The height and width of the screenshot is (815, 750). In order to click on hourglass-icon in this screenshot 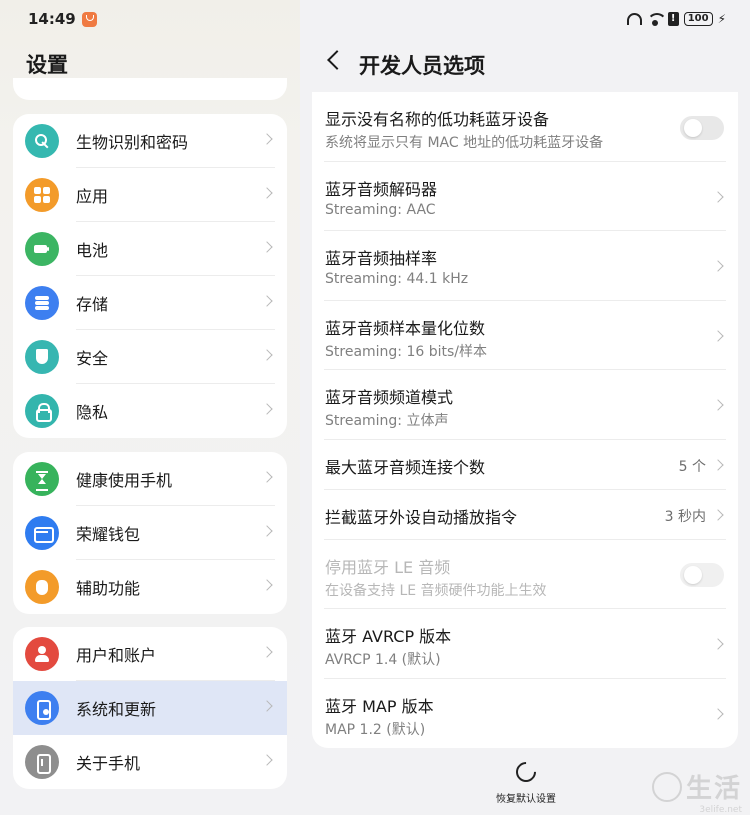, I will do `click(42, 479)`.